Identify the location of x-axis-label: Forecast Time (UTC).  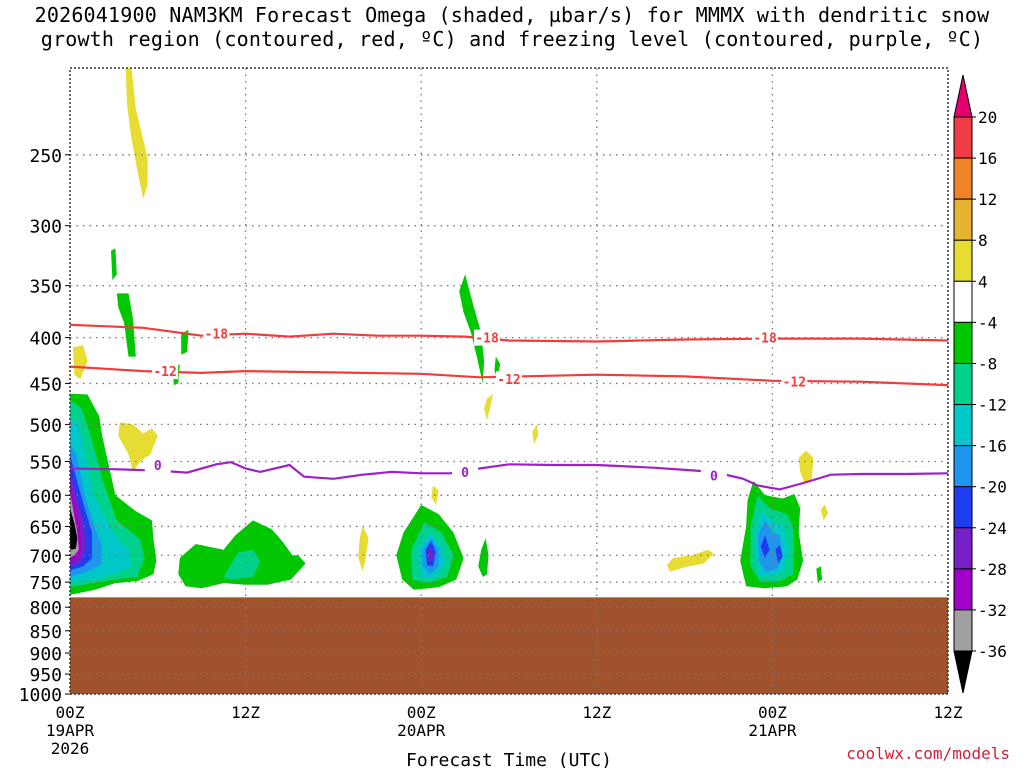
(509, 759).